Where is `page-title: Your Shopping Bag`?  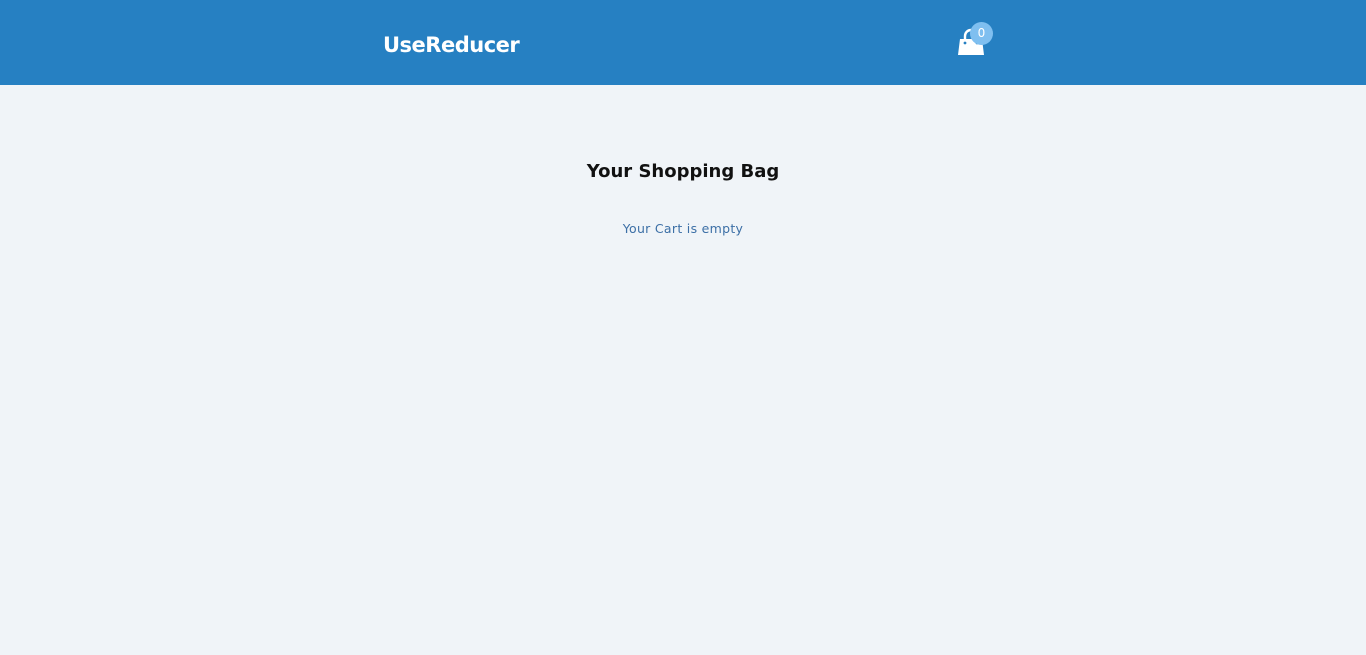
page-title: Your Shopping Bag is located at coordinates (683, 171).